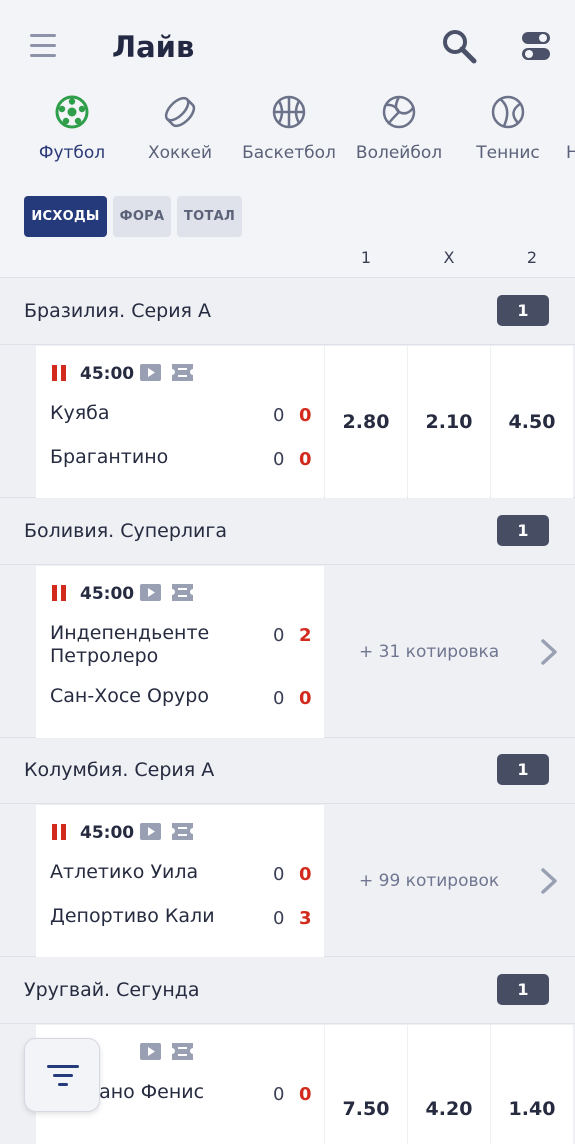 Image resolution: width=575 pixels, height=1144 pixels. I want to click on football-icon, so click(72, 112).